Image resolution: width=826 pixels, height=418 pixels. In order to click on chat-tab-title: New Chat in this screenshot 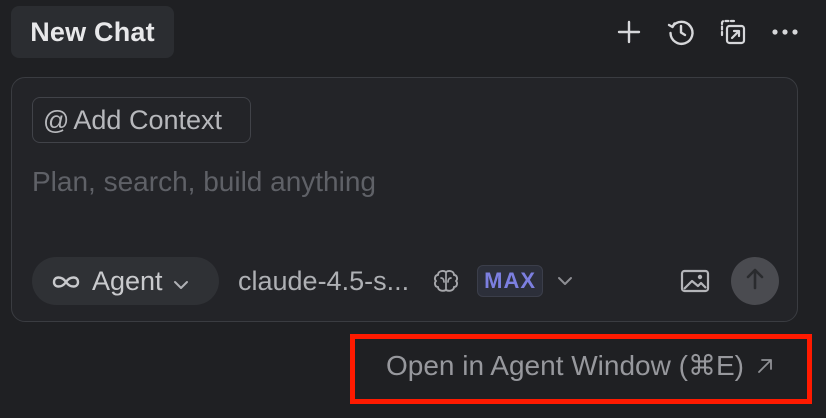, I will do `click(92, 31)`.